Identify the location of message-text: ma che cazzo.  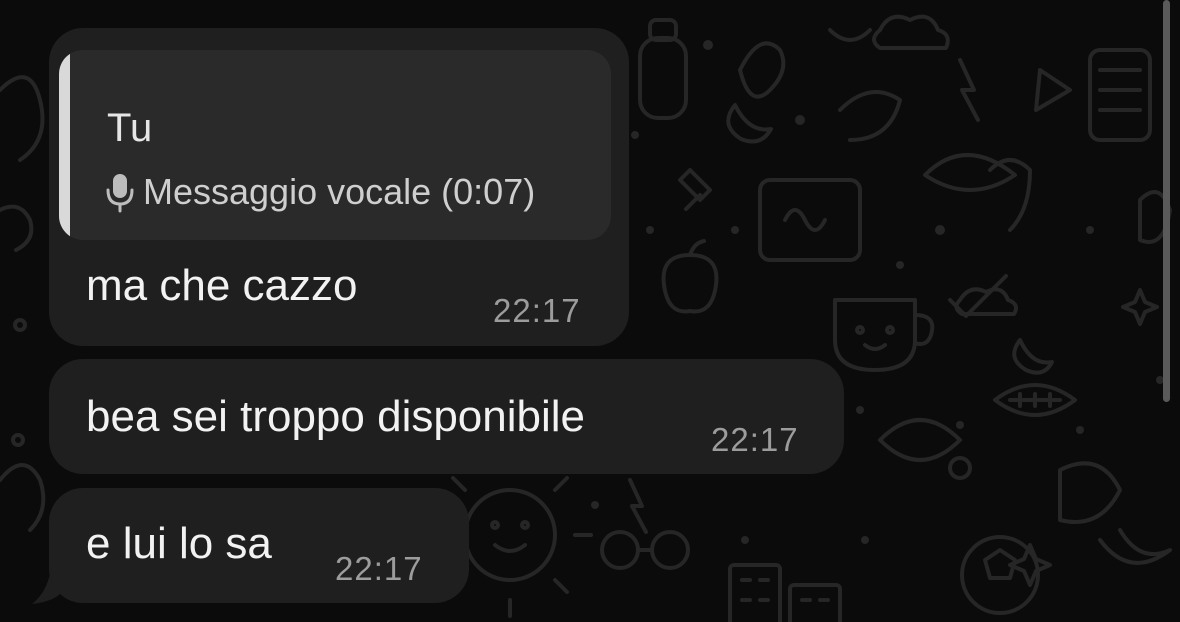
(222, 285).